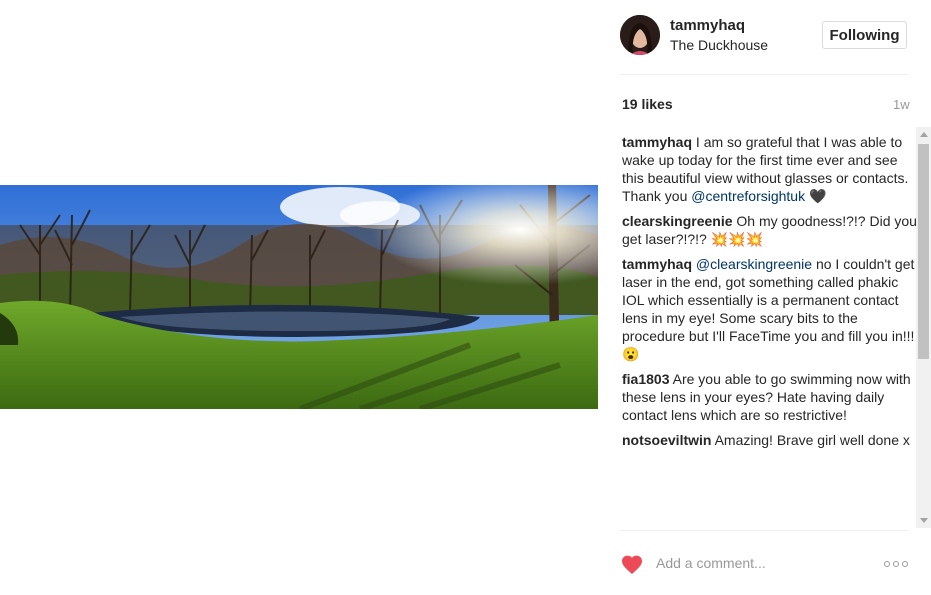 Image resolution: width=931 pixels, height=595 pixels. I want to click on avatar-image, so click(640, 35).